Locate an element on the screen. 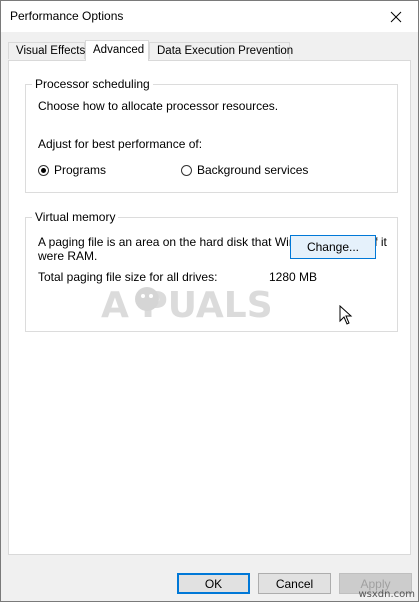  appuals-watermark-text: A PUALS is located at coordinates (187, 305).